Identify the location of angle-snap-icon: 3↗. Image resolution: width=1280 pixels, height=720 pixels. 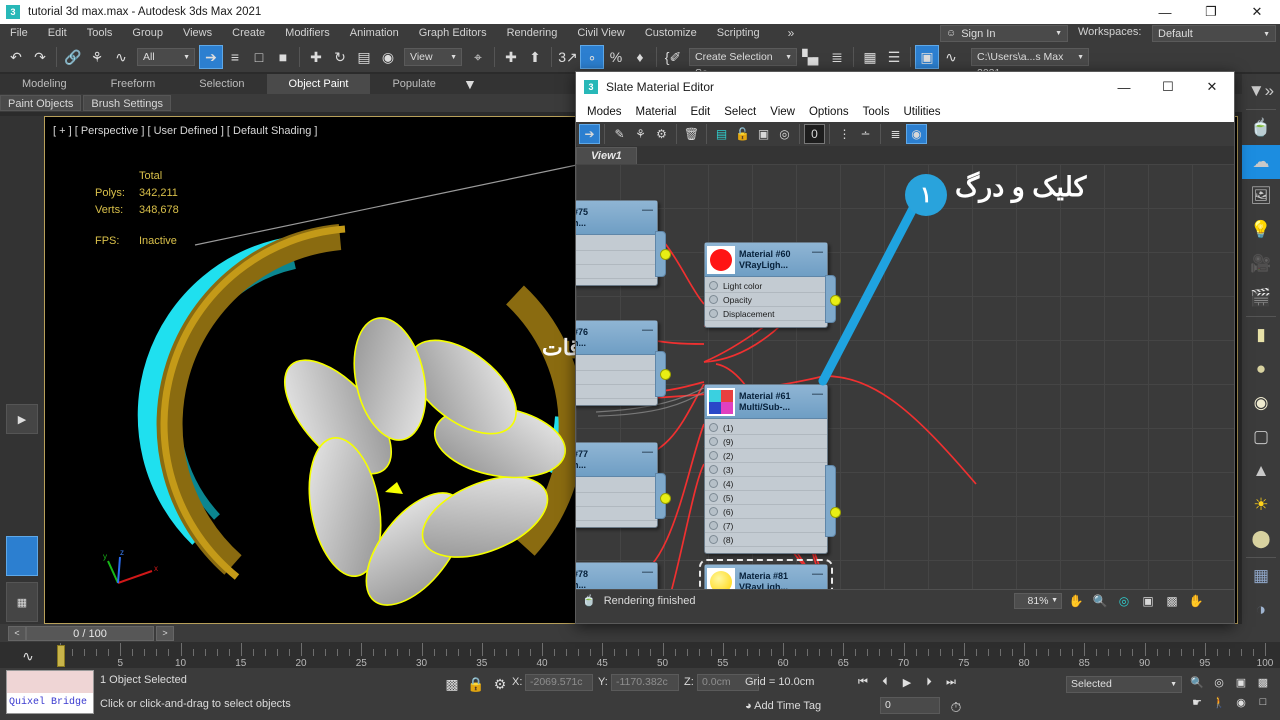
(568, 57).